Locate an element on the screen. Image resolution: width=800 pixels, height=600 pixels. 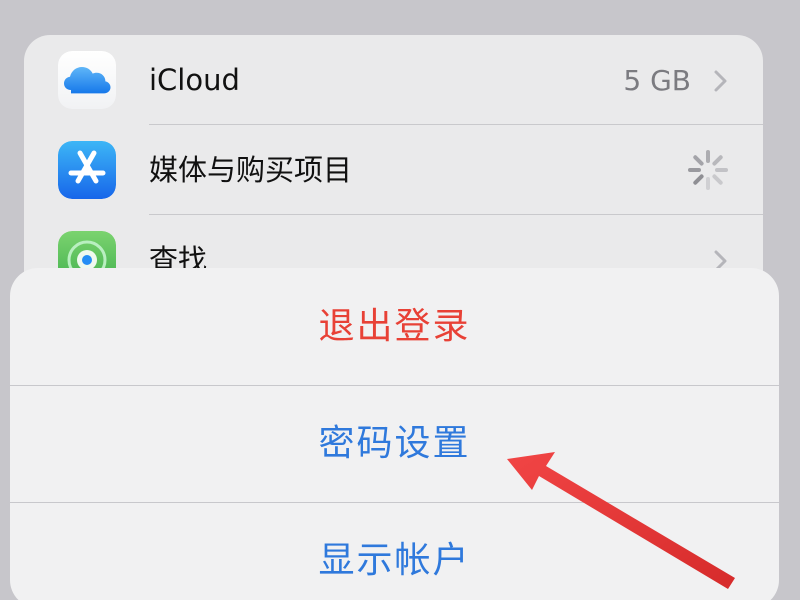
media-purchases-label: 媒体与购买项目 is located at coordinates (251, 170).